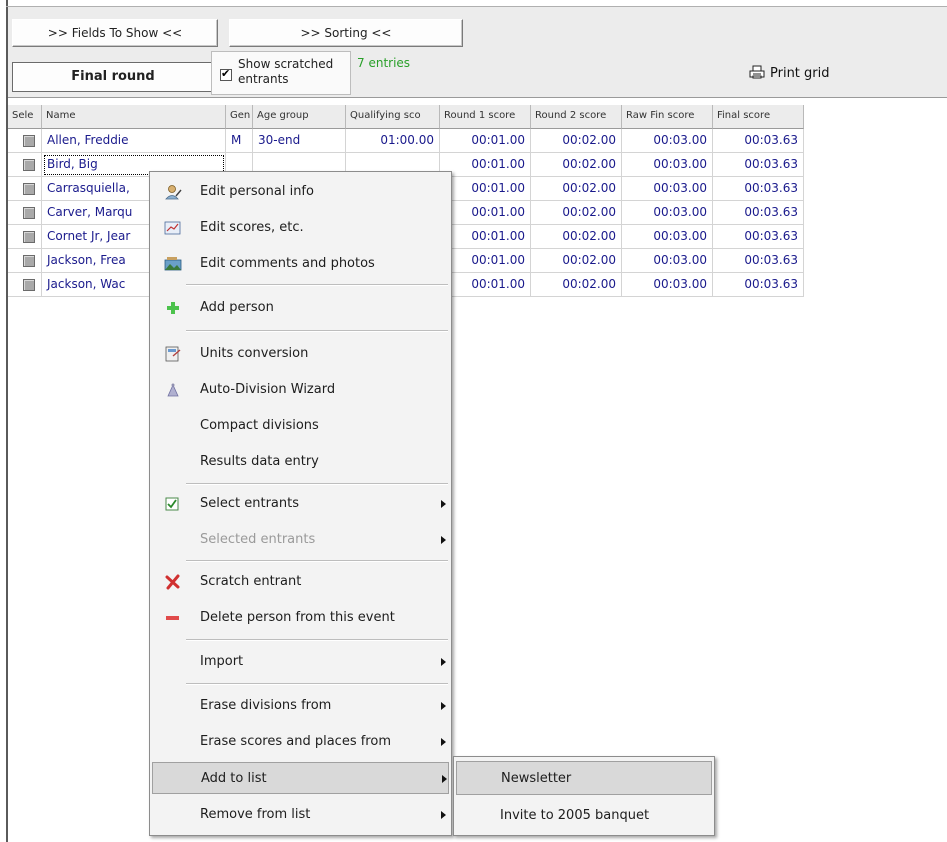  What do you see at coordinates (239, 117) in the screenshot?
I see `column-header-gender: Gen` at bounding box center [239, 117].